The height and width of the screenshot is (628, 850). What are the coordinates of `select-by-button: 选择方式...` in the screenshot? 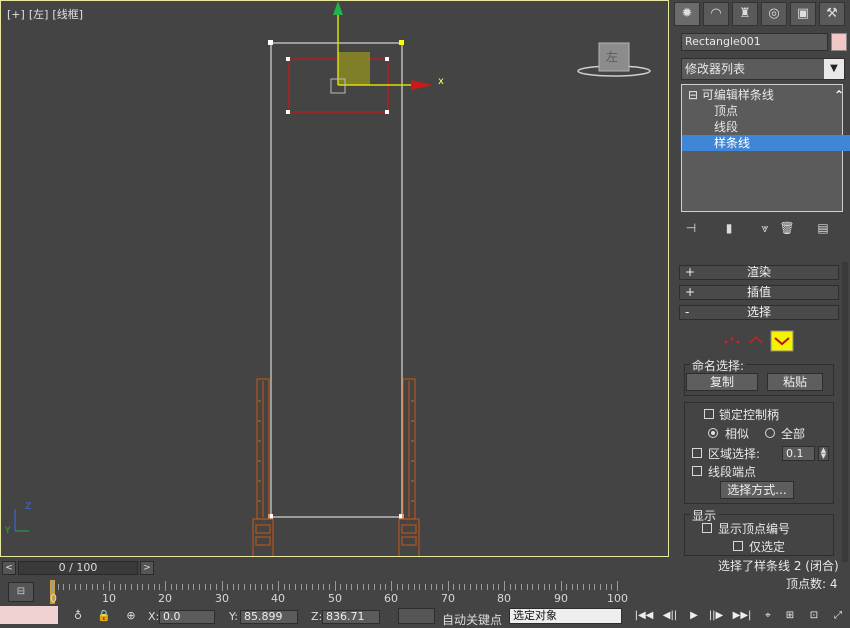 It's located at (757, 490).